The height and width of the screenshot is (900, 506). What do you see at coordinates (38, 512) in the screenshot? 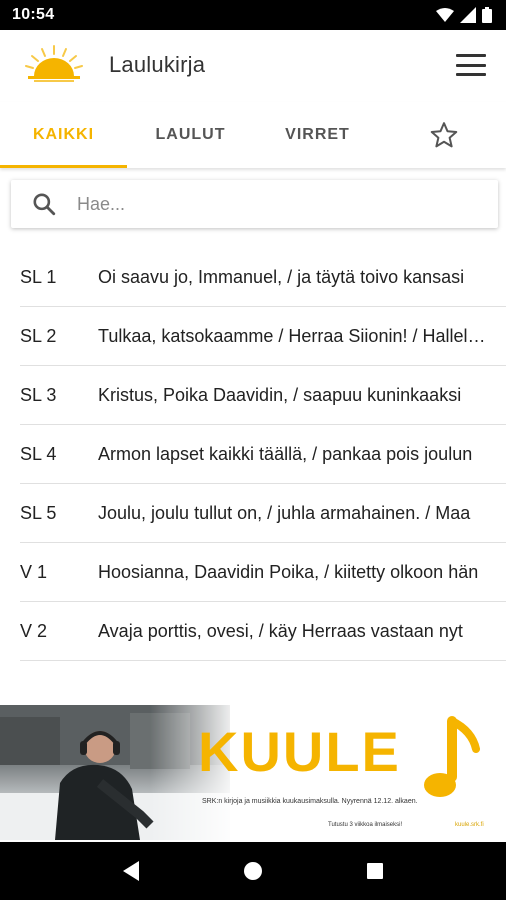
I see `song-number: SL 5` at bounding box center [38, 512].